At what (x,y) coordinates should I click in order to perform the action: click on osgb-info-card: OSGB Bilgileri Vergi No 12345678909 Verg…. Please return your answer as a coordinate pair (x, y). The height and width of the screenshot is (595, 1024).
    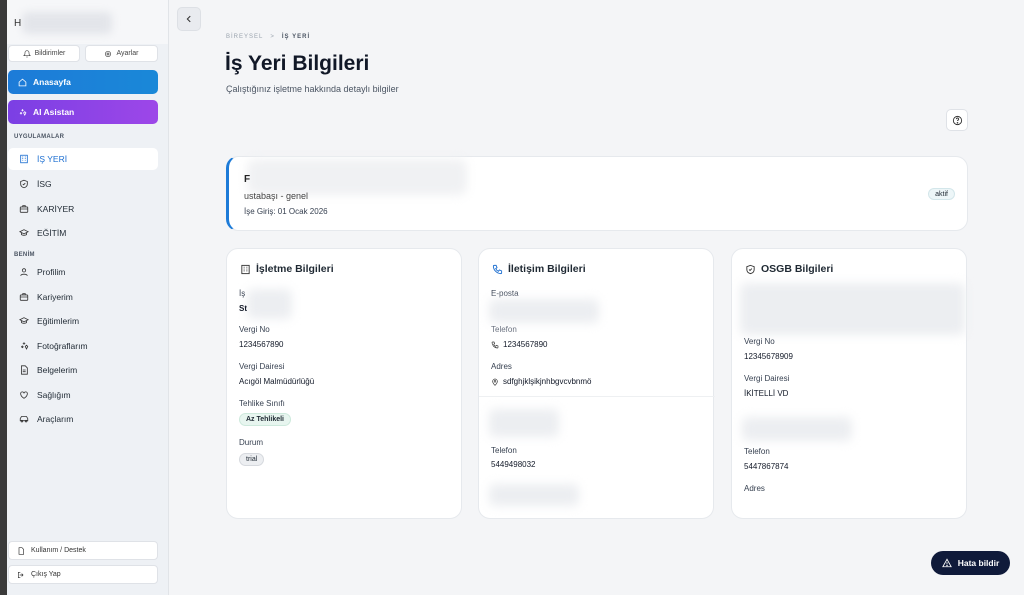
    Looking at the image, I should click on (849, 383).